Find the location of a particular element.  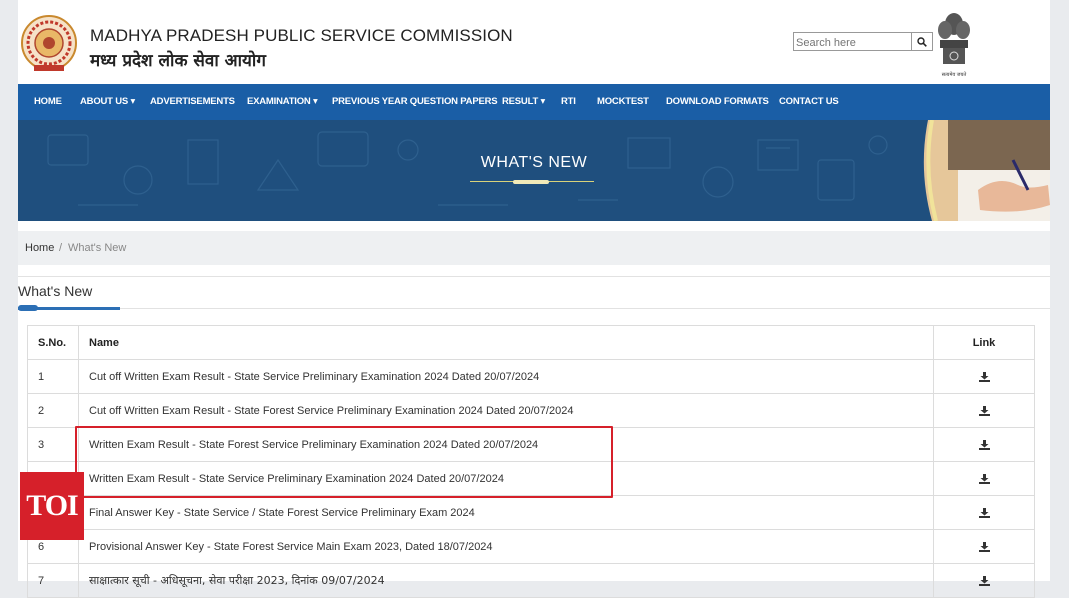

breadcrumb-current: What's New is located at coordinates (97, 248).